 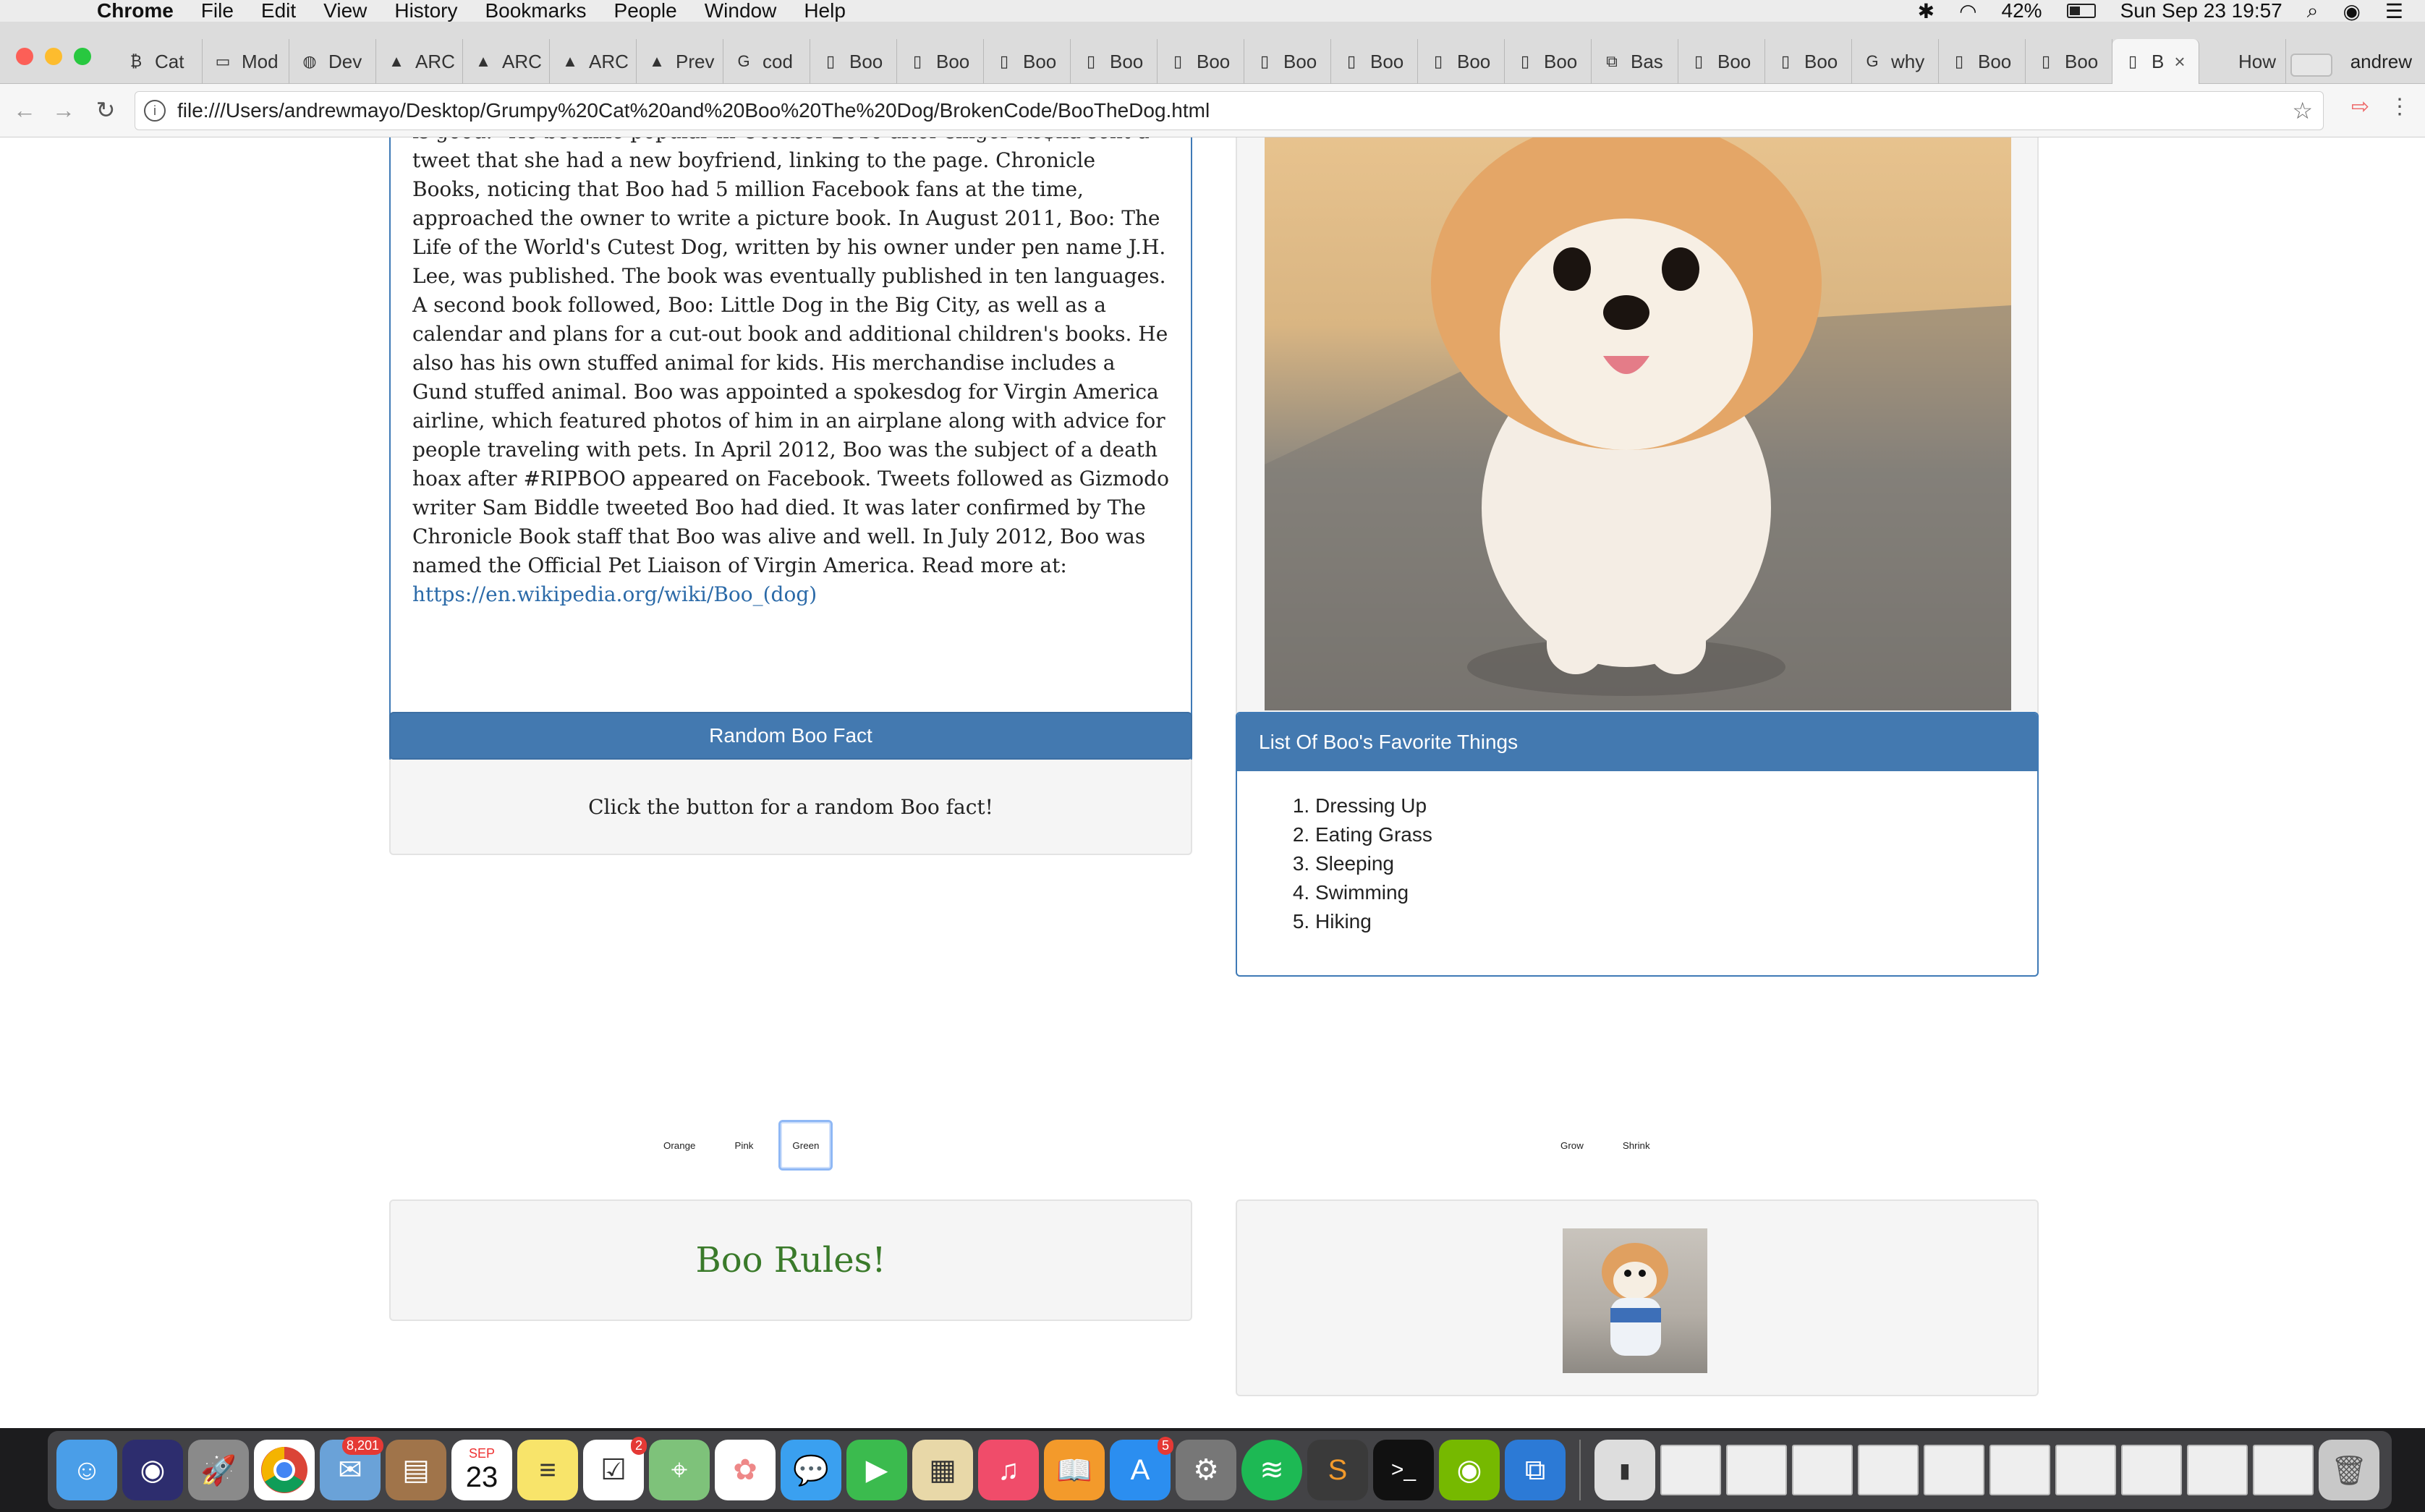 What do you see at coordinates (1206, 1470) in the screenshot?
I see `system-preferences-icon: ⚙` at bounding box center [1206, 1470].